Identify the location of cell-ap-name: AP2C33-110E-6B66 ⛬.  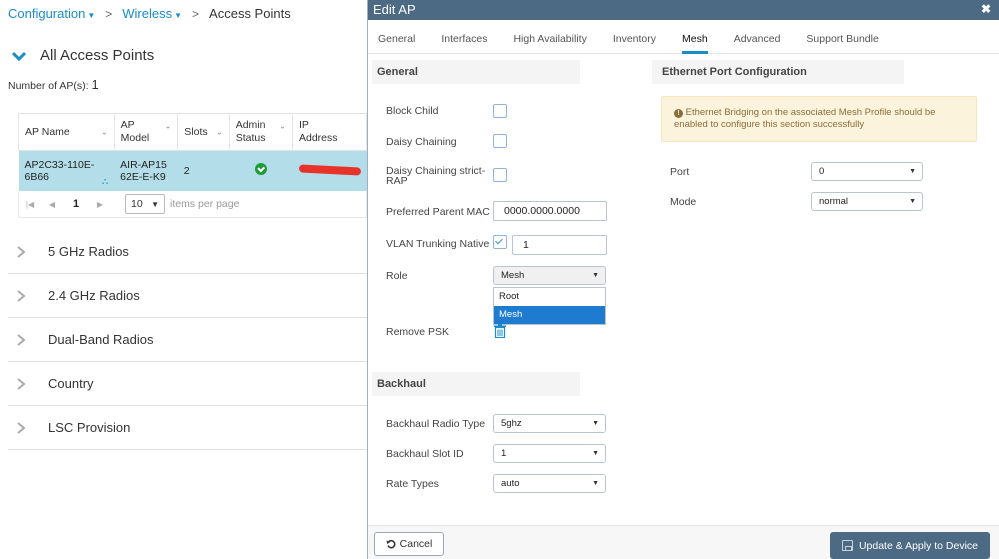
(66, 170).